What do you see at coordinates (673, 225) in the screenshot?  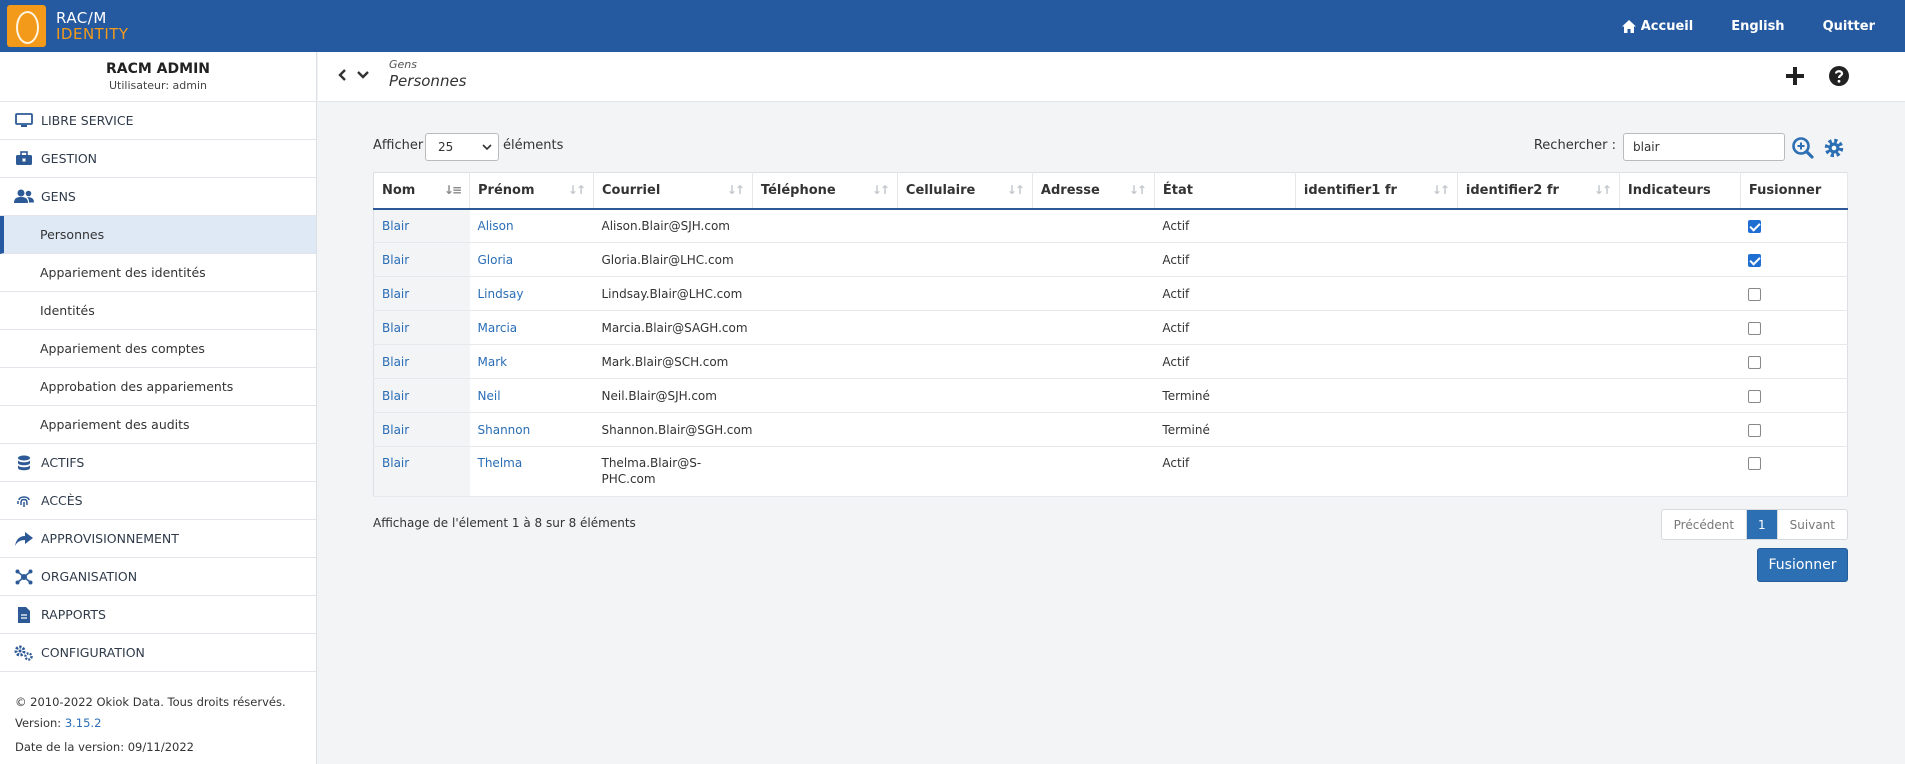 I see `row-courriel: Alison.Blair@SJH.com` at bounding box center [673, 225].